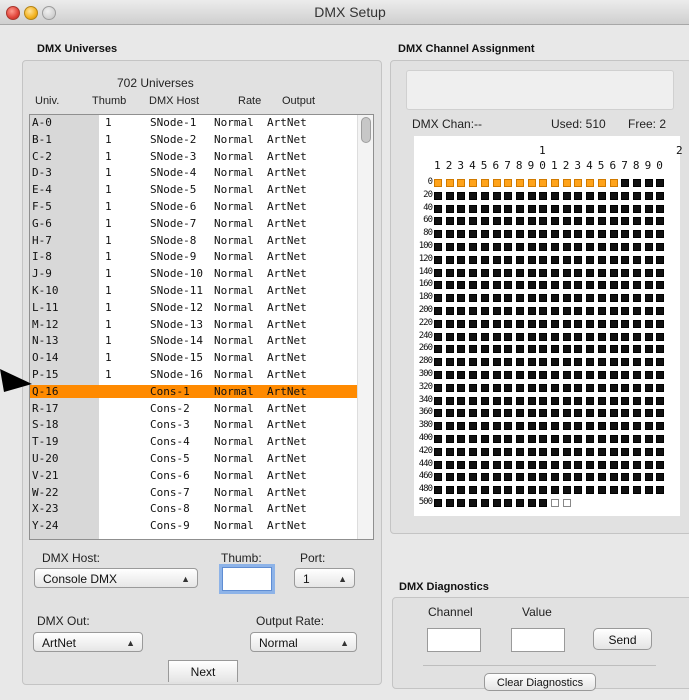 This screenshot has height=700, width=689. Describe the element at coordinates (193, 157) in the screenshot. I see `table-row: C-2 1 SNode-3 Normal ArtNet` at that location.